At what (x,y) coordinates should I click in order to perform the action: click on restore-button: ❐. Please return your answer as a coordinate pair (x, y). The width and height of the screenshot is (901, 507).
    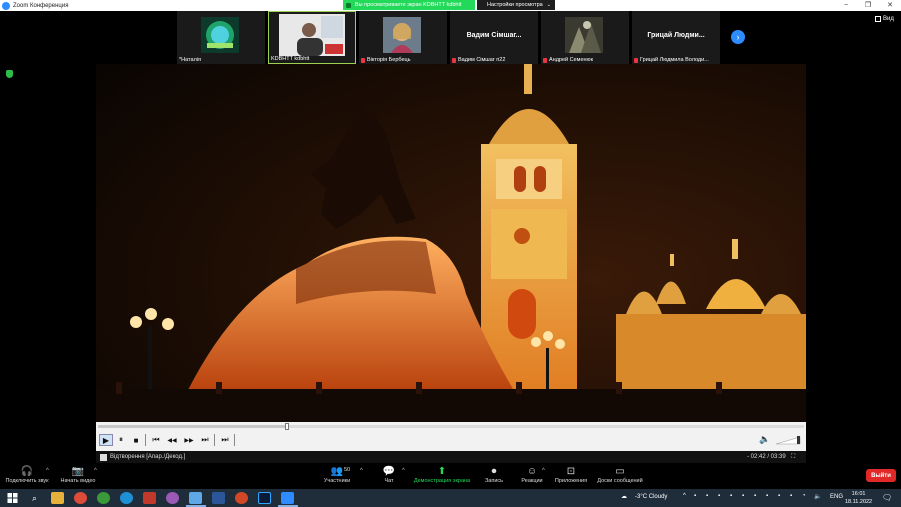
    Looking at the image, I should click on (868, 5).